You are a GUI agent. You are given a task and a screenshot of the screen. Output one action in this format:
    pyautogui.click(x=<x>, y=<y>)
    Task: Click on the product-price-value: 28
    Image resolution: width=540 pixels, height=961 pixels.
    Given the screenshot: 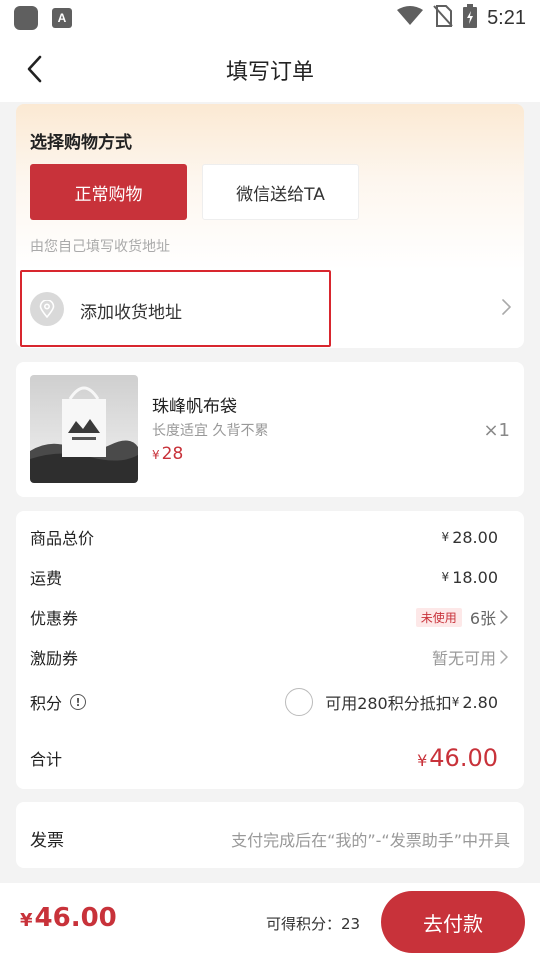 What is the action you would take?
    pyautogui.click(x=172, y=454)
    